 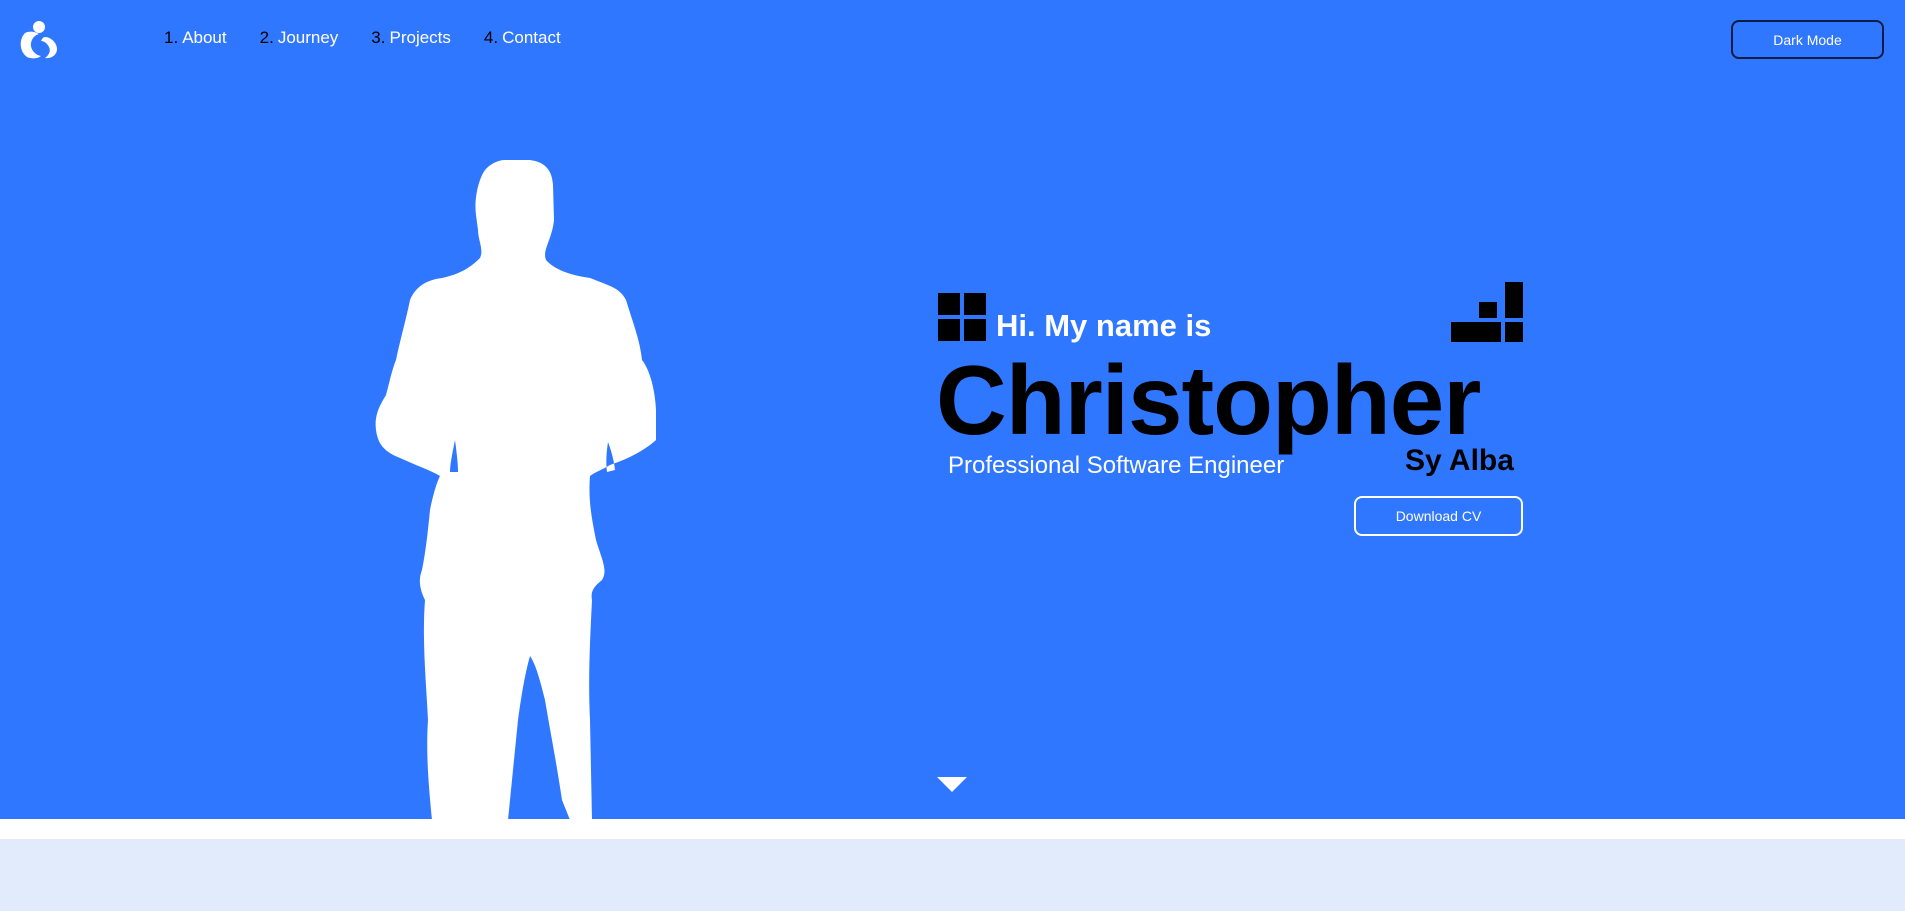 I want to click on hero-greeting: Hi. My name is, so click(x=1104, y=325).